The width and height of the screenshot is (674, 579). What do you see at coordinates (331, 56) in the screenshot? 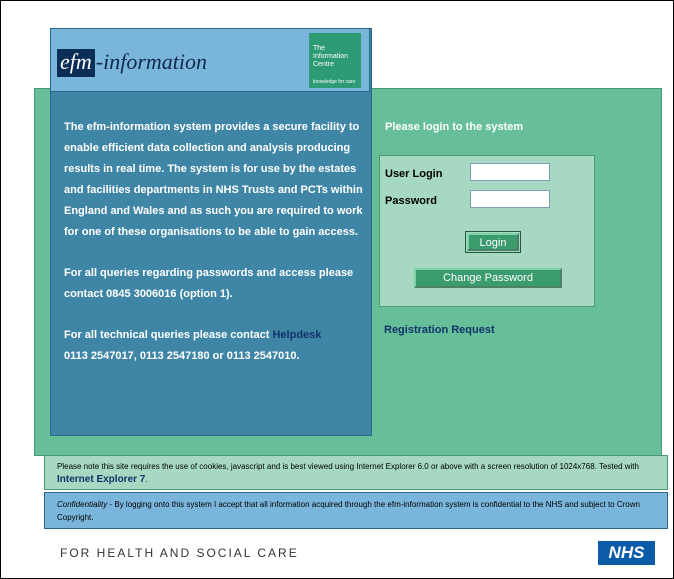
I see `ic-logo-line: Information` at bounding box center [331, 56].